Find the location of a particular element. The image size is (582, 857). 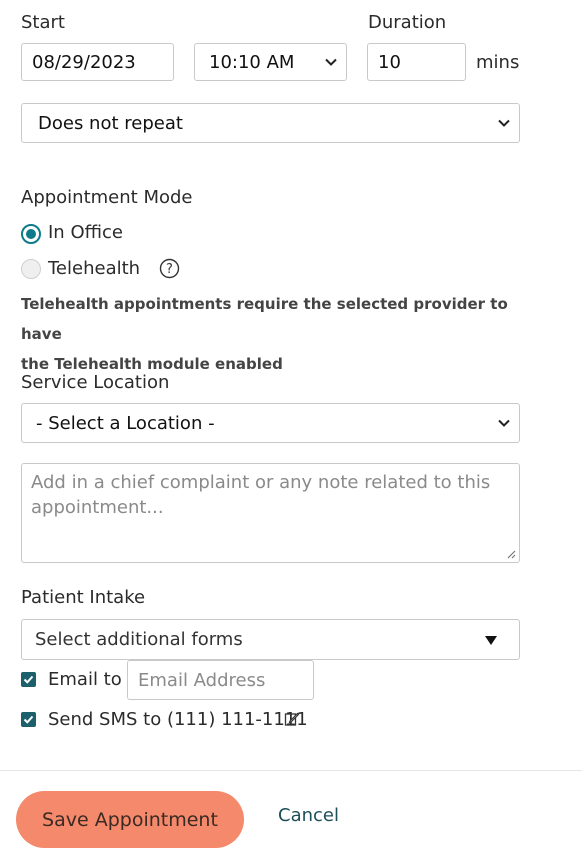

start-date-input: 08/29/2023 is located at coordinates (97, 62).